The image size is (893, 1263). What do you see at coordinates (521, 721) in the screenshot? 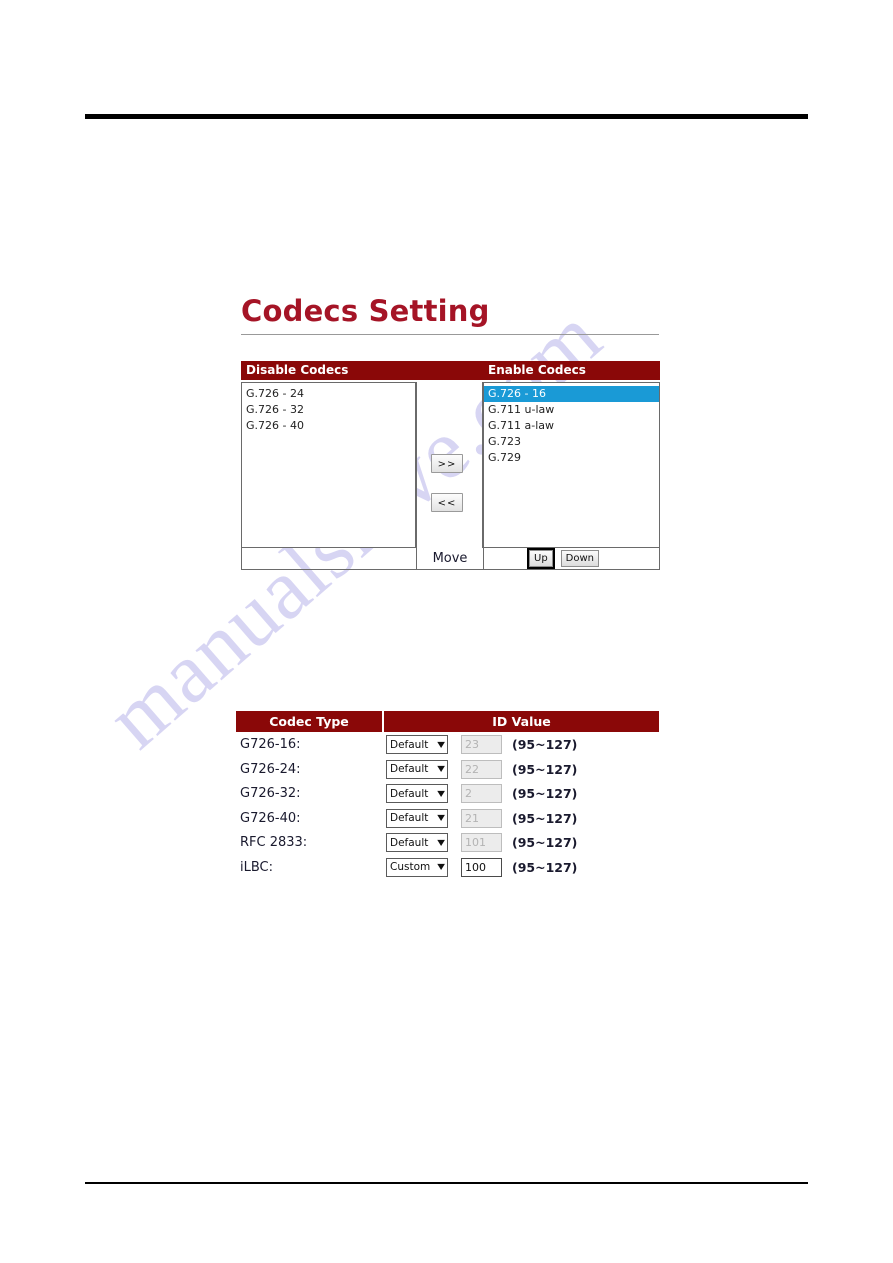
I see `id-value-header: ID Value` at bounding box center [521, 721].